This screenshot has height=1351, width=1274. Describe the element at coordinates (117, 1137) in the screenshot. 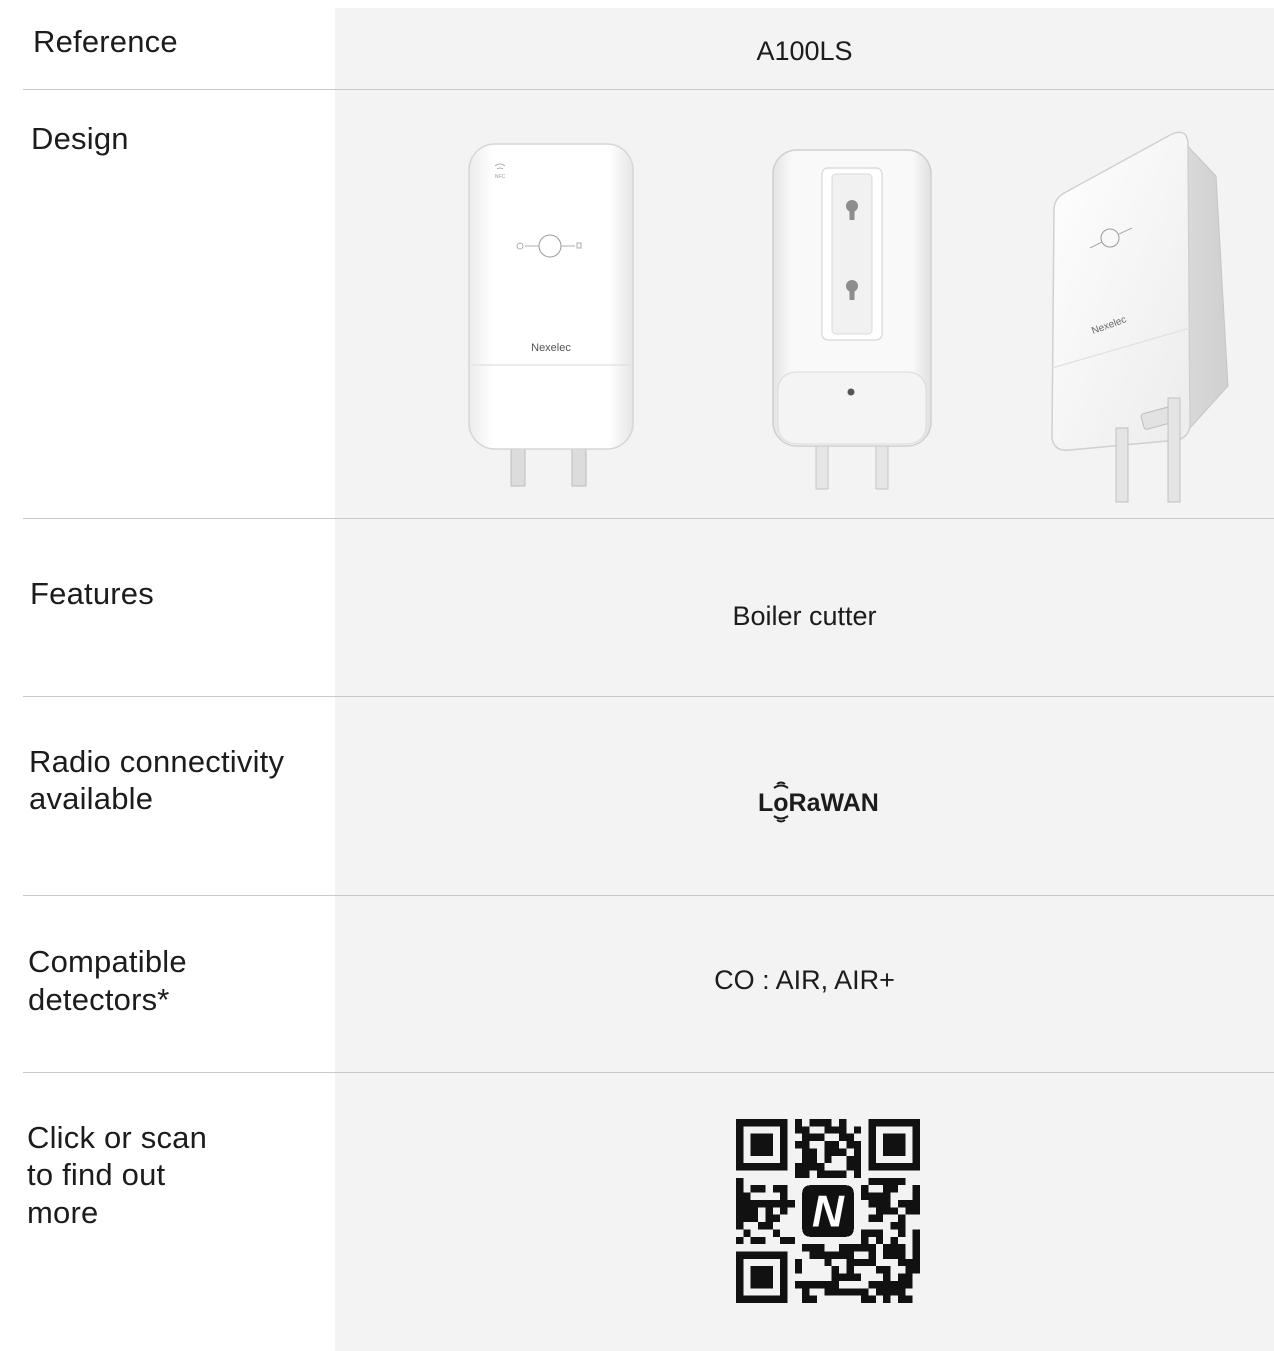

I see `more-label-line1: Click or scan` at that location.